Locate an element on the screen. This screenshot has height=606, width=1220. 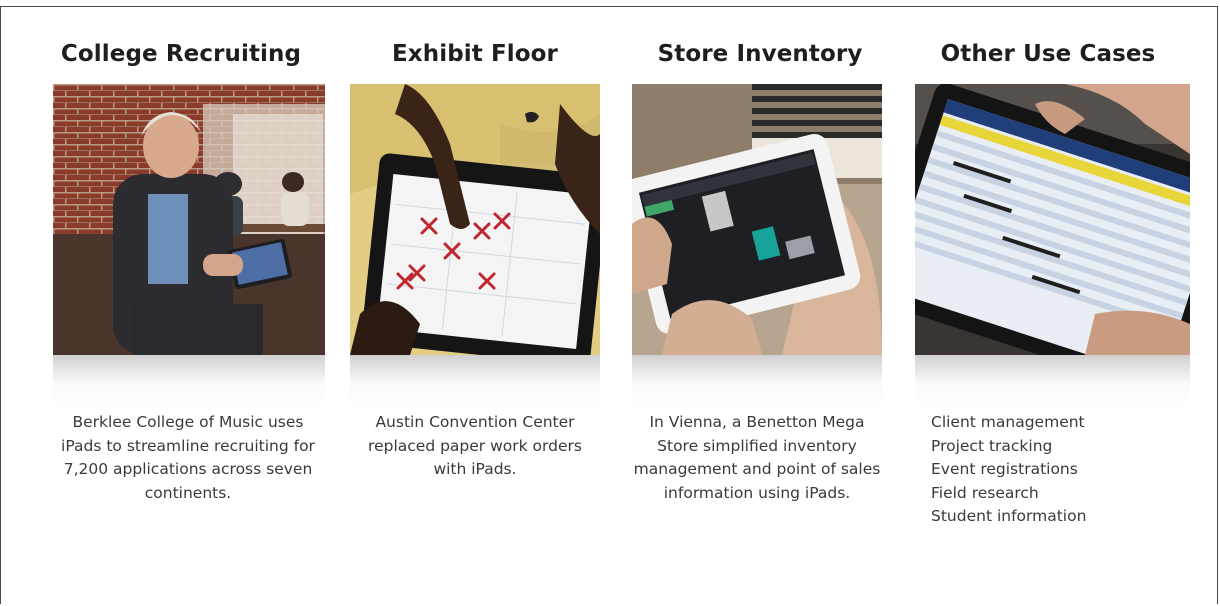
column-title: College Recruiting is located at coordinates (181, 54).